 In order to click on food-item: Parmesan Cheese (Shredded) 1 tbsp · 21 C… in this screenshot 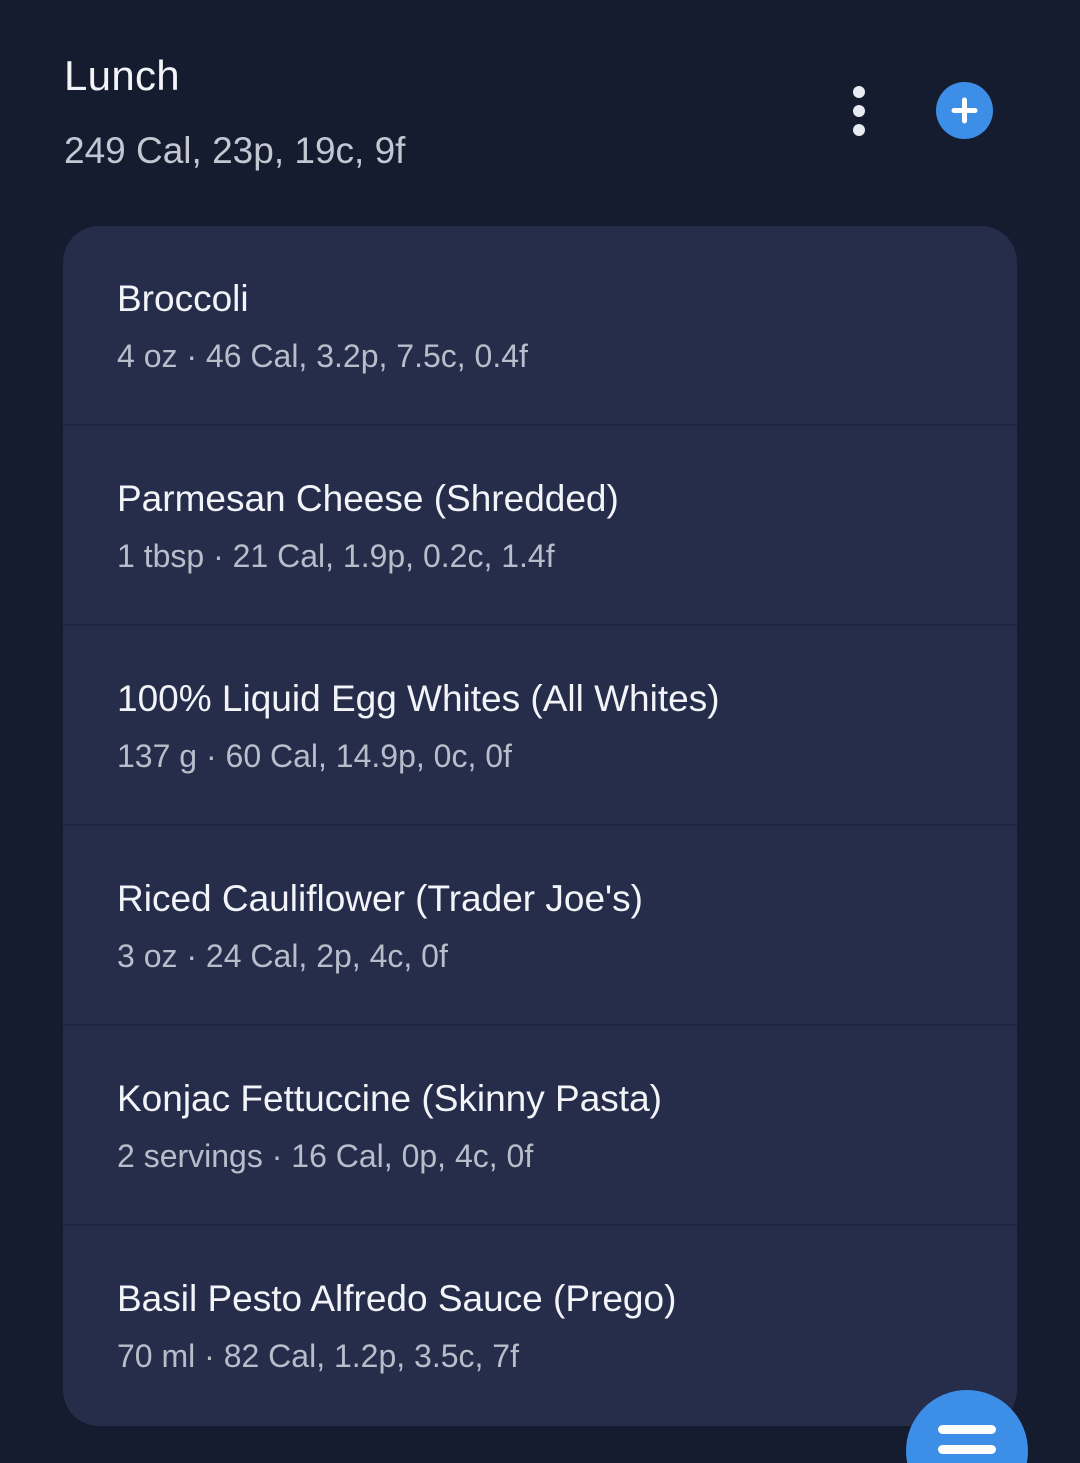, I will do `click(540, 526)`.